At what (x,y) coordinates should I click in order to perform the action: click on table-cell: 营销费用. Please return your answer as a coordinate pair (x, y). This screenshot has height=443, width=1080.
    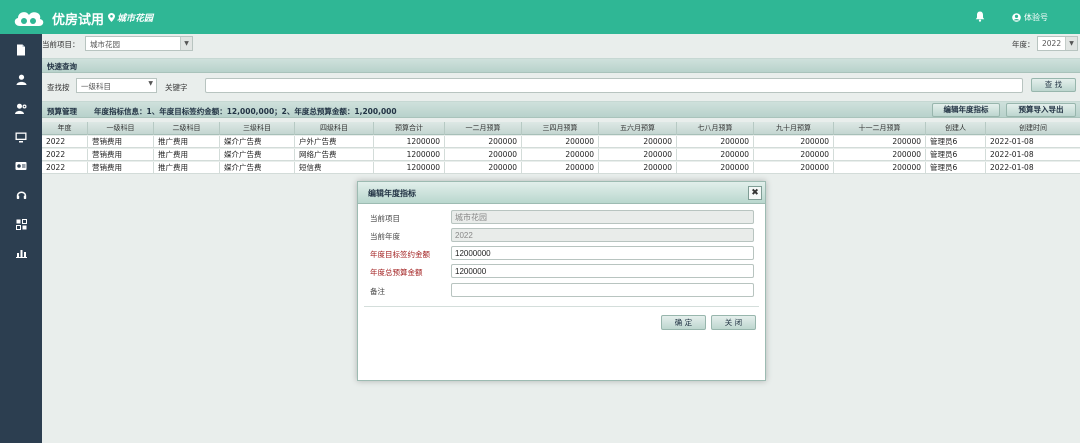
    Looking at the image, I should click on (121, 142).